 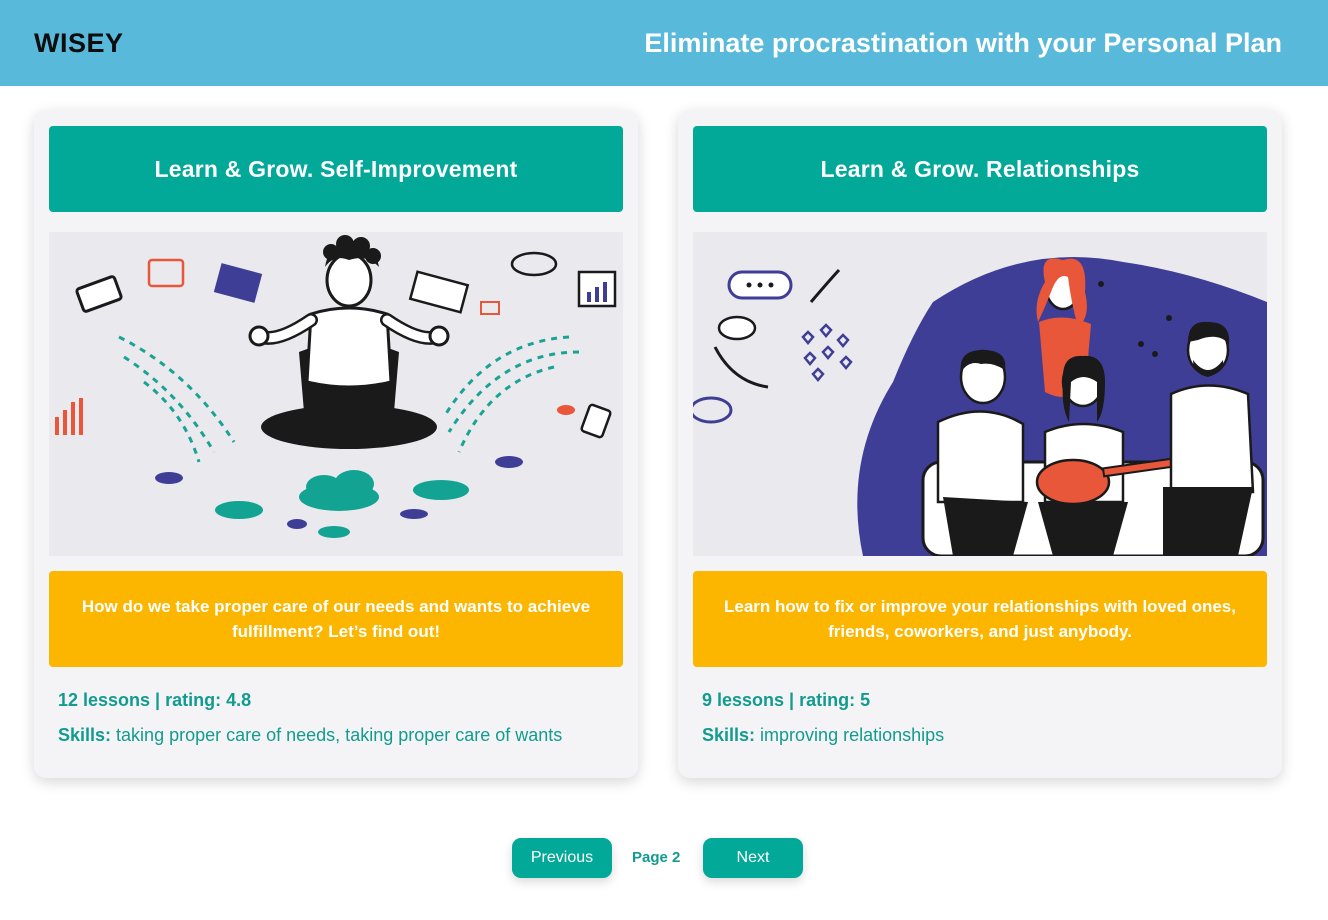 What do you see at coordinates (79, 43) in the screenshot?
I see `brand-logo: WISEY` at bounding box center [79, 43].